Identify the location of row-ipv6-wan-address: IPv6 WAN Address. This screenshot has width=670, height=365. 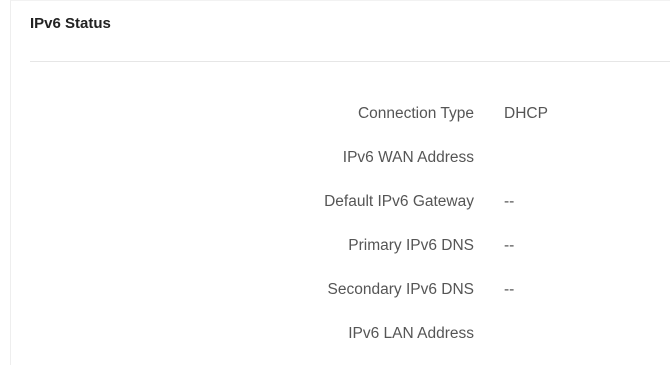
(340, 167).